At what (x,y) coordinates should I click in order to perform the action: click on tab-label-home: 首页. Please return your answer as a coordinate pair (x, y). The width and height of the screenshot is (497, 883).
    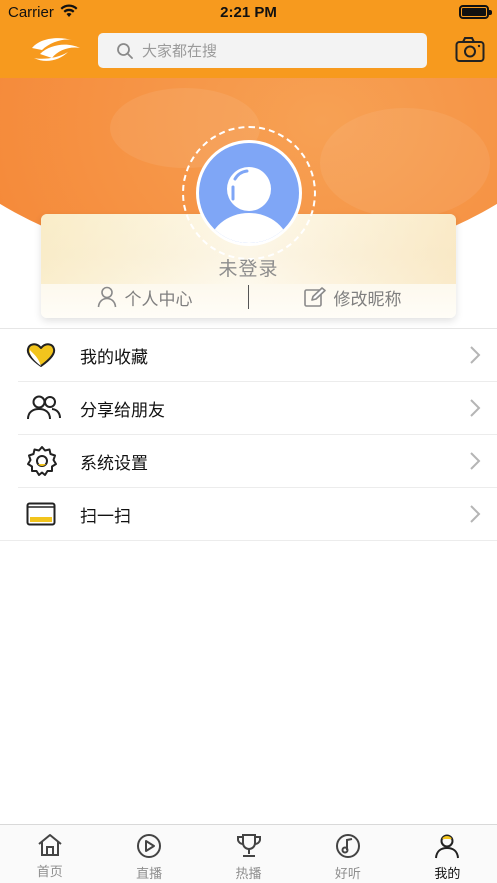
    Looking at the image, I should click on (49, 872).